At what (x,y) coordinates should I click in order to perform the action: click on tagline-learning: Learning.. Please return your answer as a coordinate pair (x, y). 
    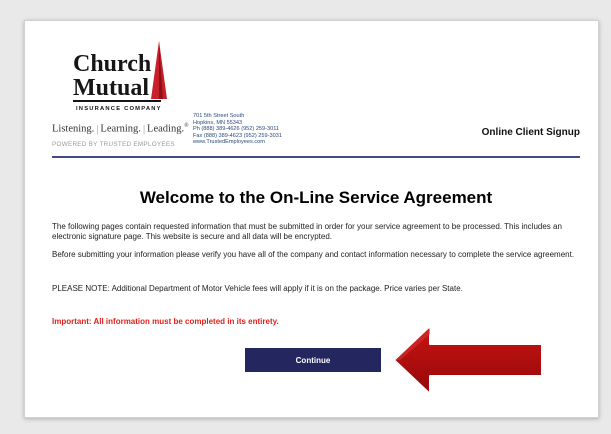
    Looking at the image, I should click on (120, 129).